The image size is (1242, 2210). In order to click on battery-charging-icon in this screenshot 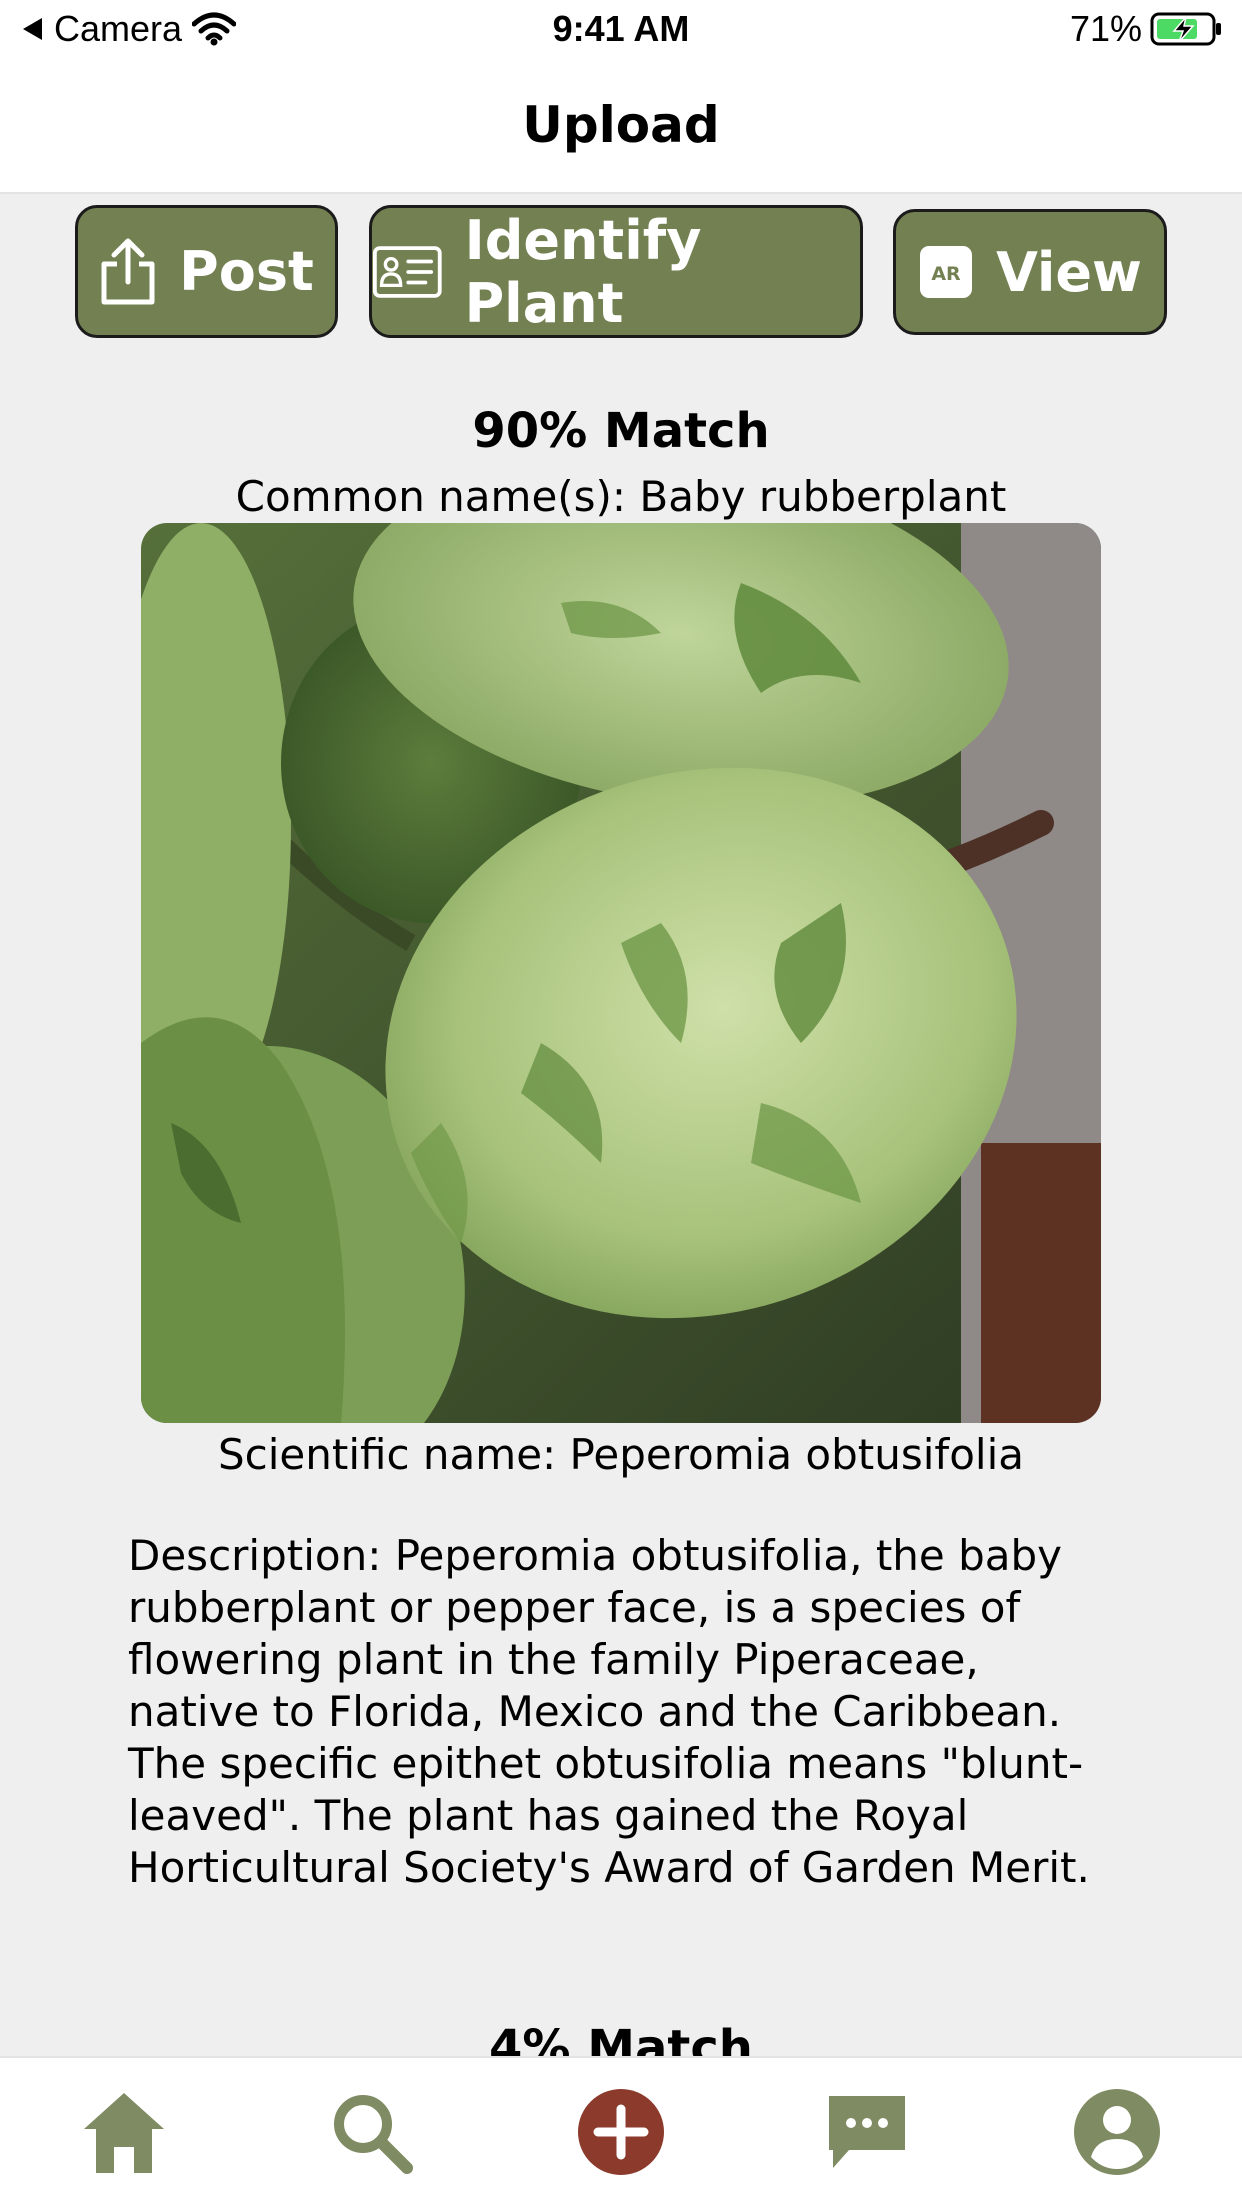, I will do `click(1185, 29)`.